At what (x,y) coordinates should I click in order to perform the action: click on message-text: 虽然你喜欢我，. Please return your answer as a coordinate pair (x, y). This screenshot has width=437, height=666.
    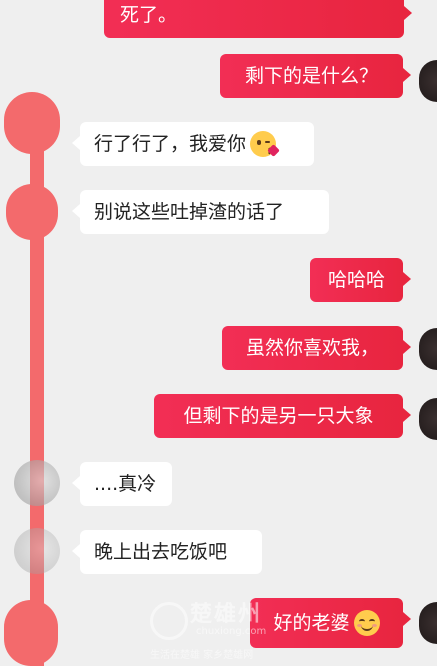
    Looking at the image, I should click on (312, 347).